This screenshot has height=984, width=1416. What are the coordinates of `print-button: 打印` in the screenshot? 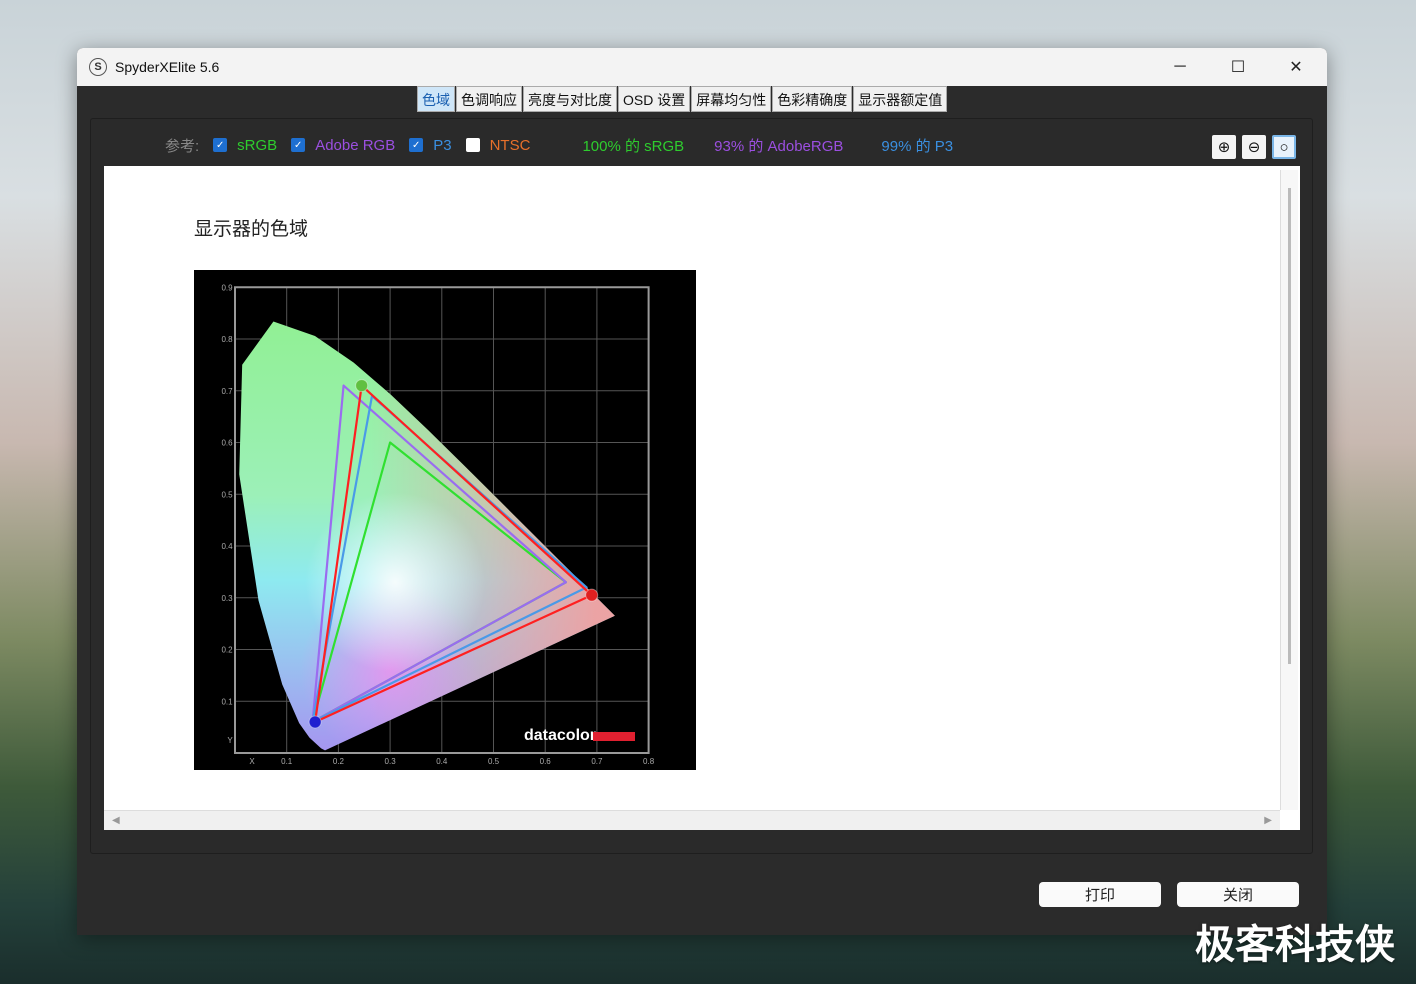 It's located at (1100, 894).